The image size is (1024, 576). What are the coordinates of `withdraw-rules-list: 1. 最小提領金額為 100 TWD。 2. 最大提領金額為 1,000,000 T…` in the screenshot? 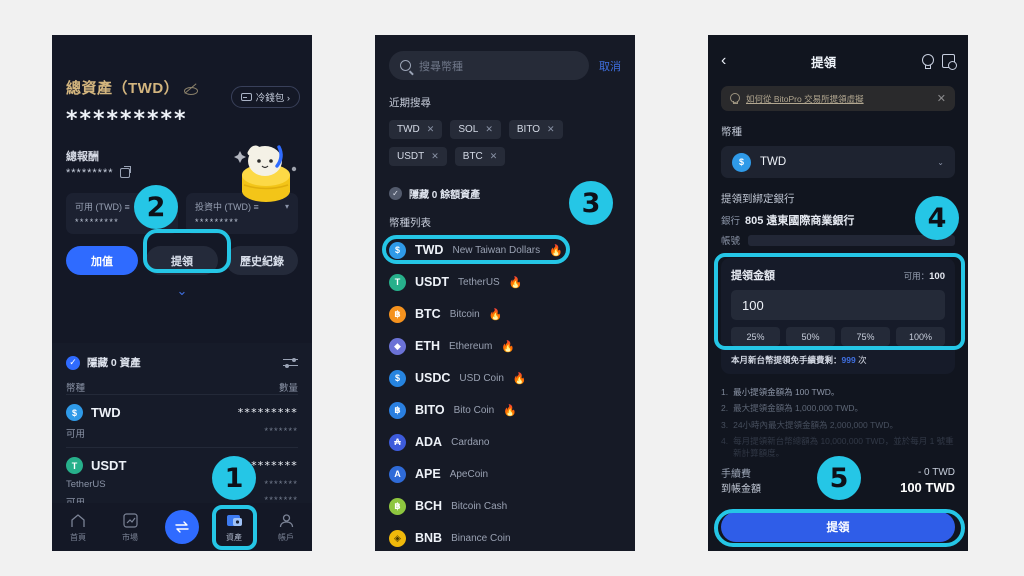 It's located at (838, 423).